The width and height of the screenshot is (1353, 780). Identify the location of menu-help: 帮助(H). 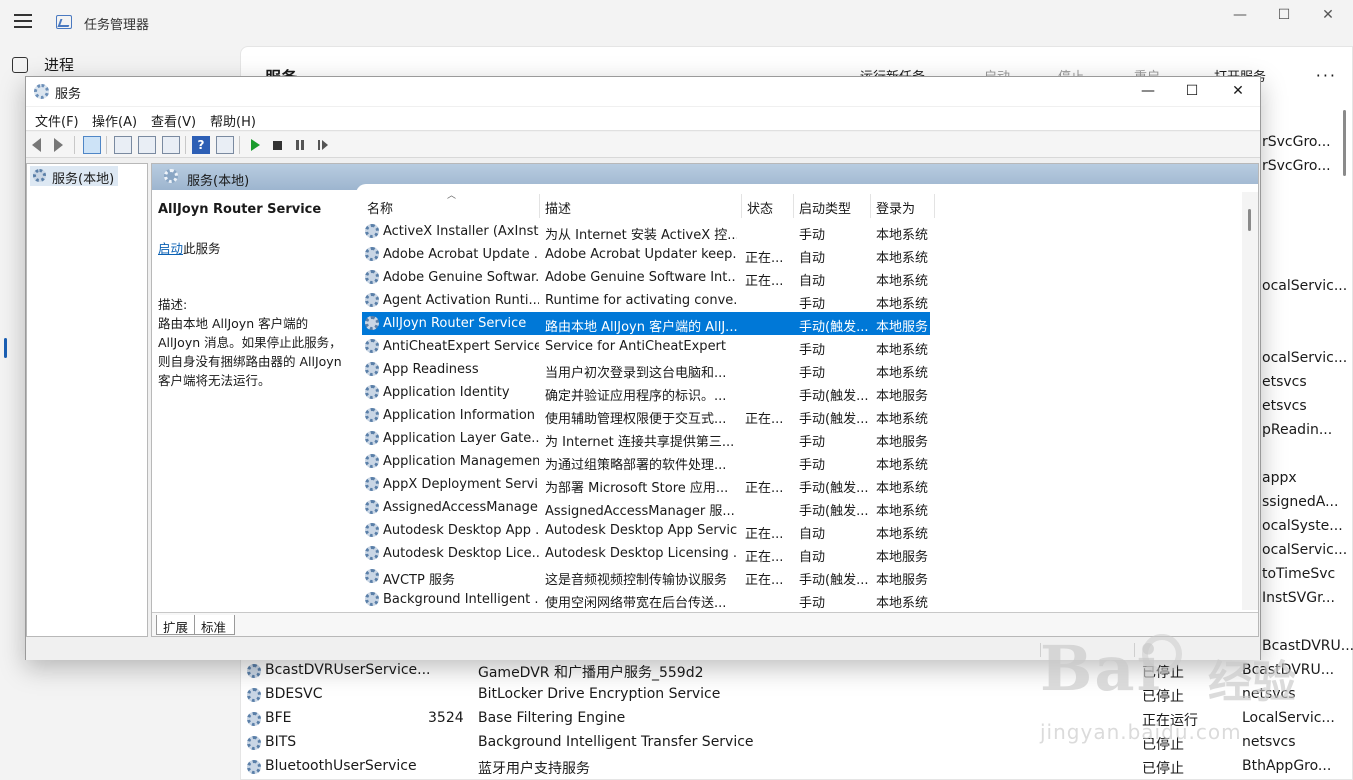
(233, 120).